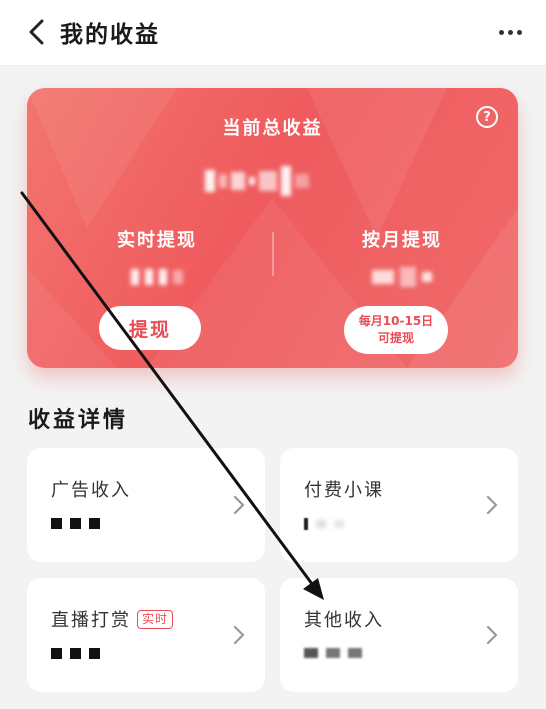 The width and height of the screenshot is (546, 709). I want to click on tile-title: 广告收入, so click(91, 489).